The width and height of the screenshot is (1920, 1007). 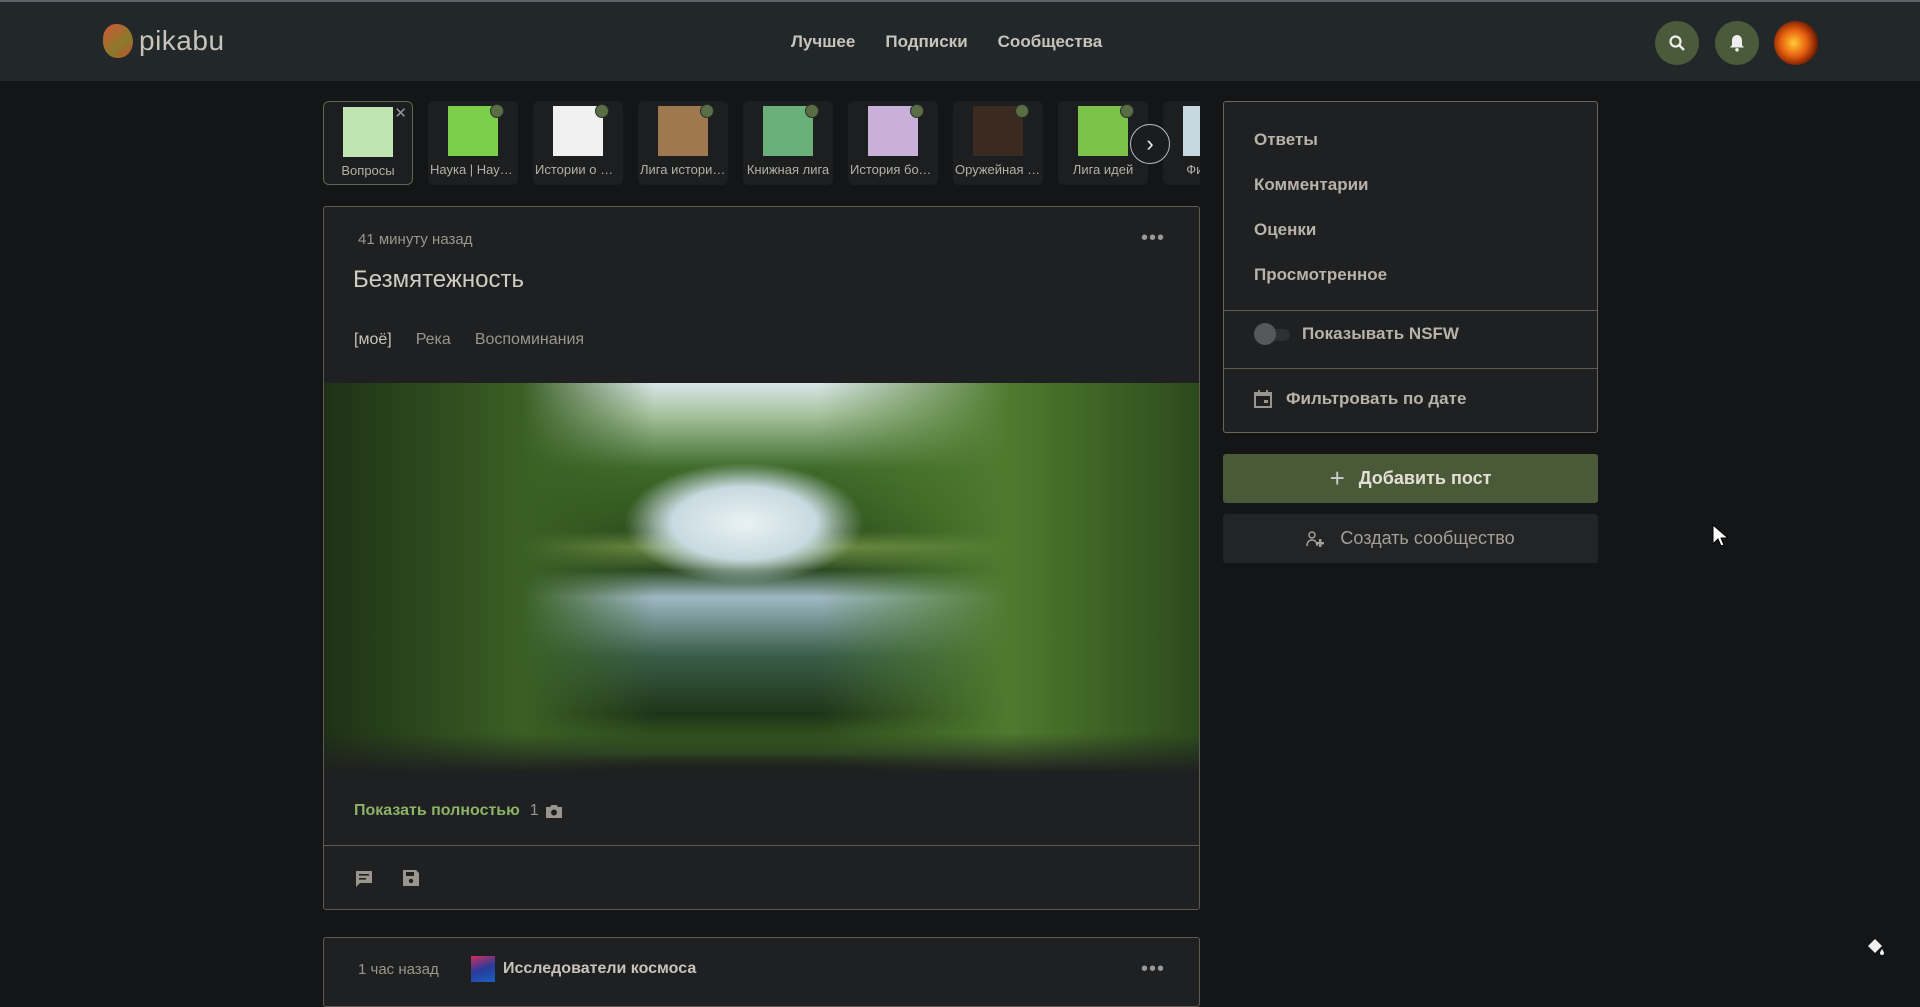 I want to click on community-chip: Вопросы ✕, so click(x=368, y=143).